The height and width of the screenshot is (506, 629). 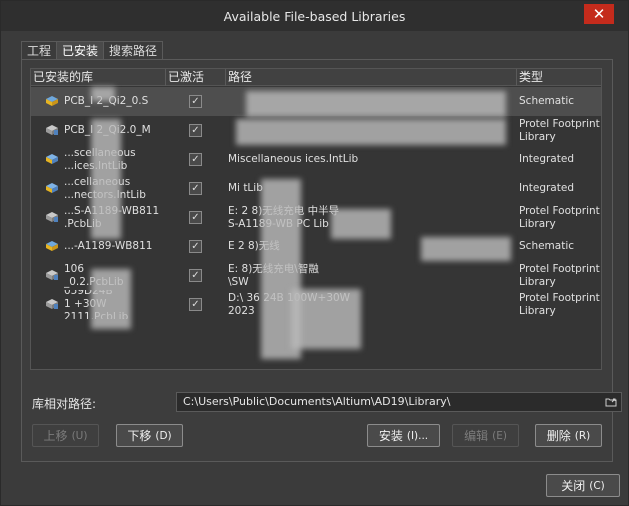 What do you see at coordinates (597, 485) in the screenshot?
I see `close-shortcut: (C)` at bounding box center [597, 485].